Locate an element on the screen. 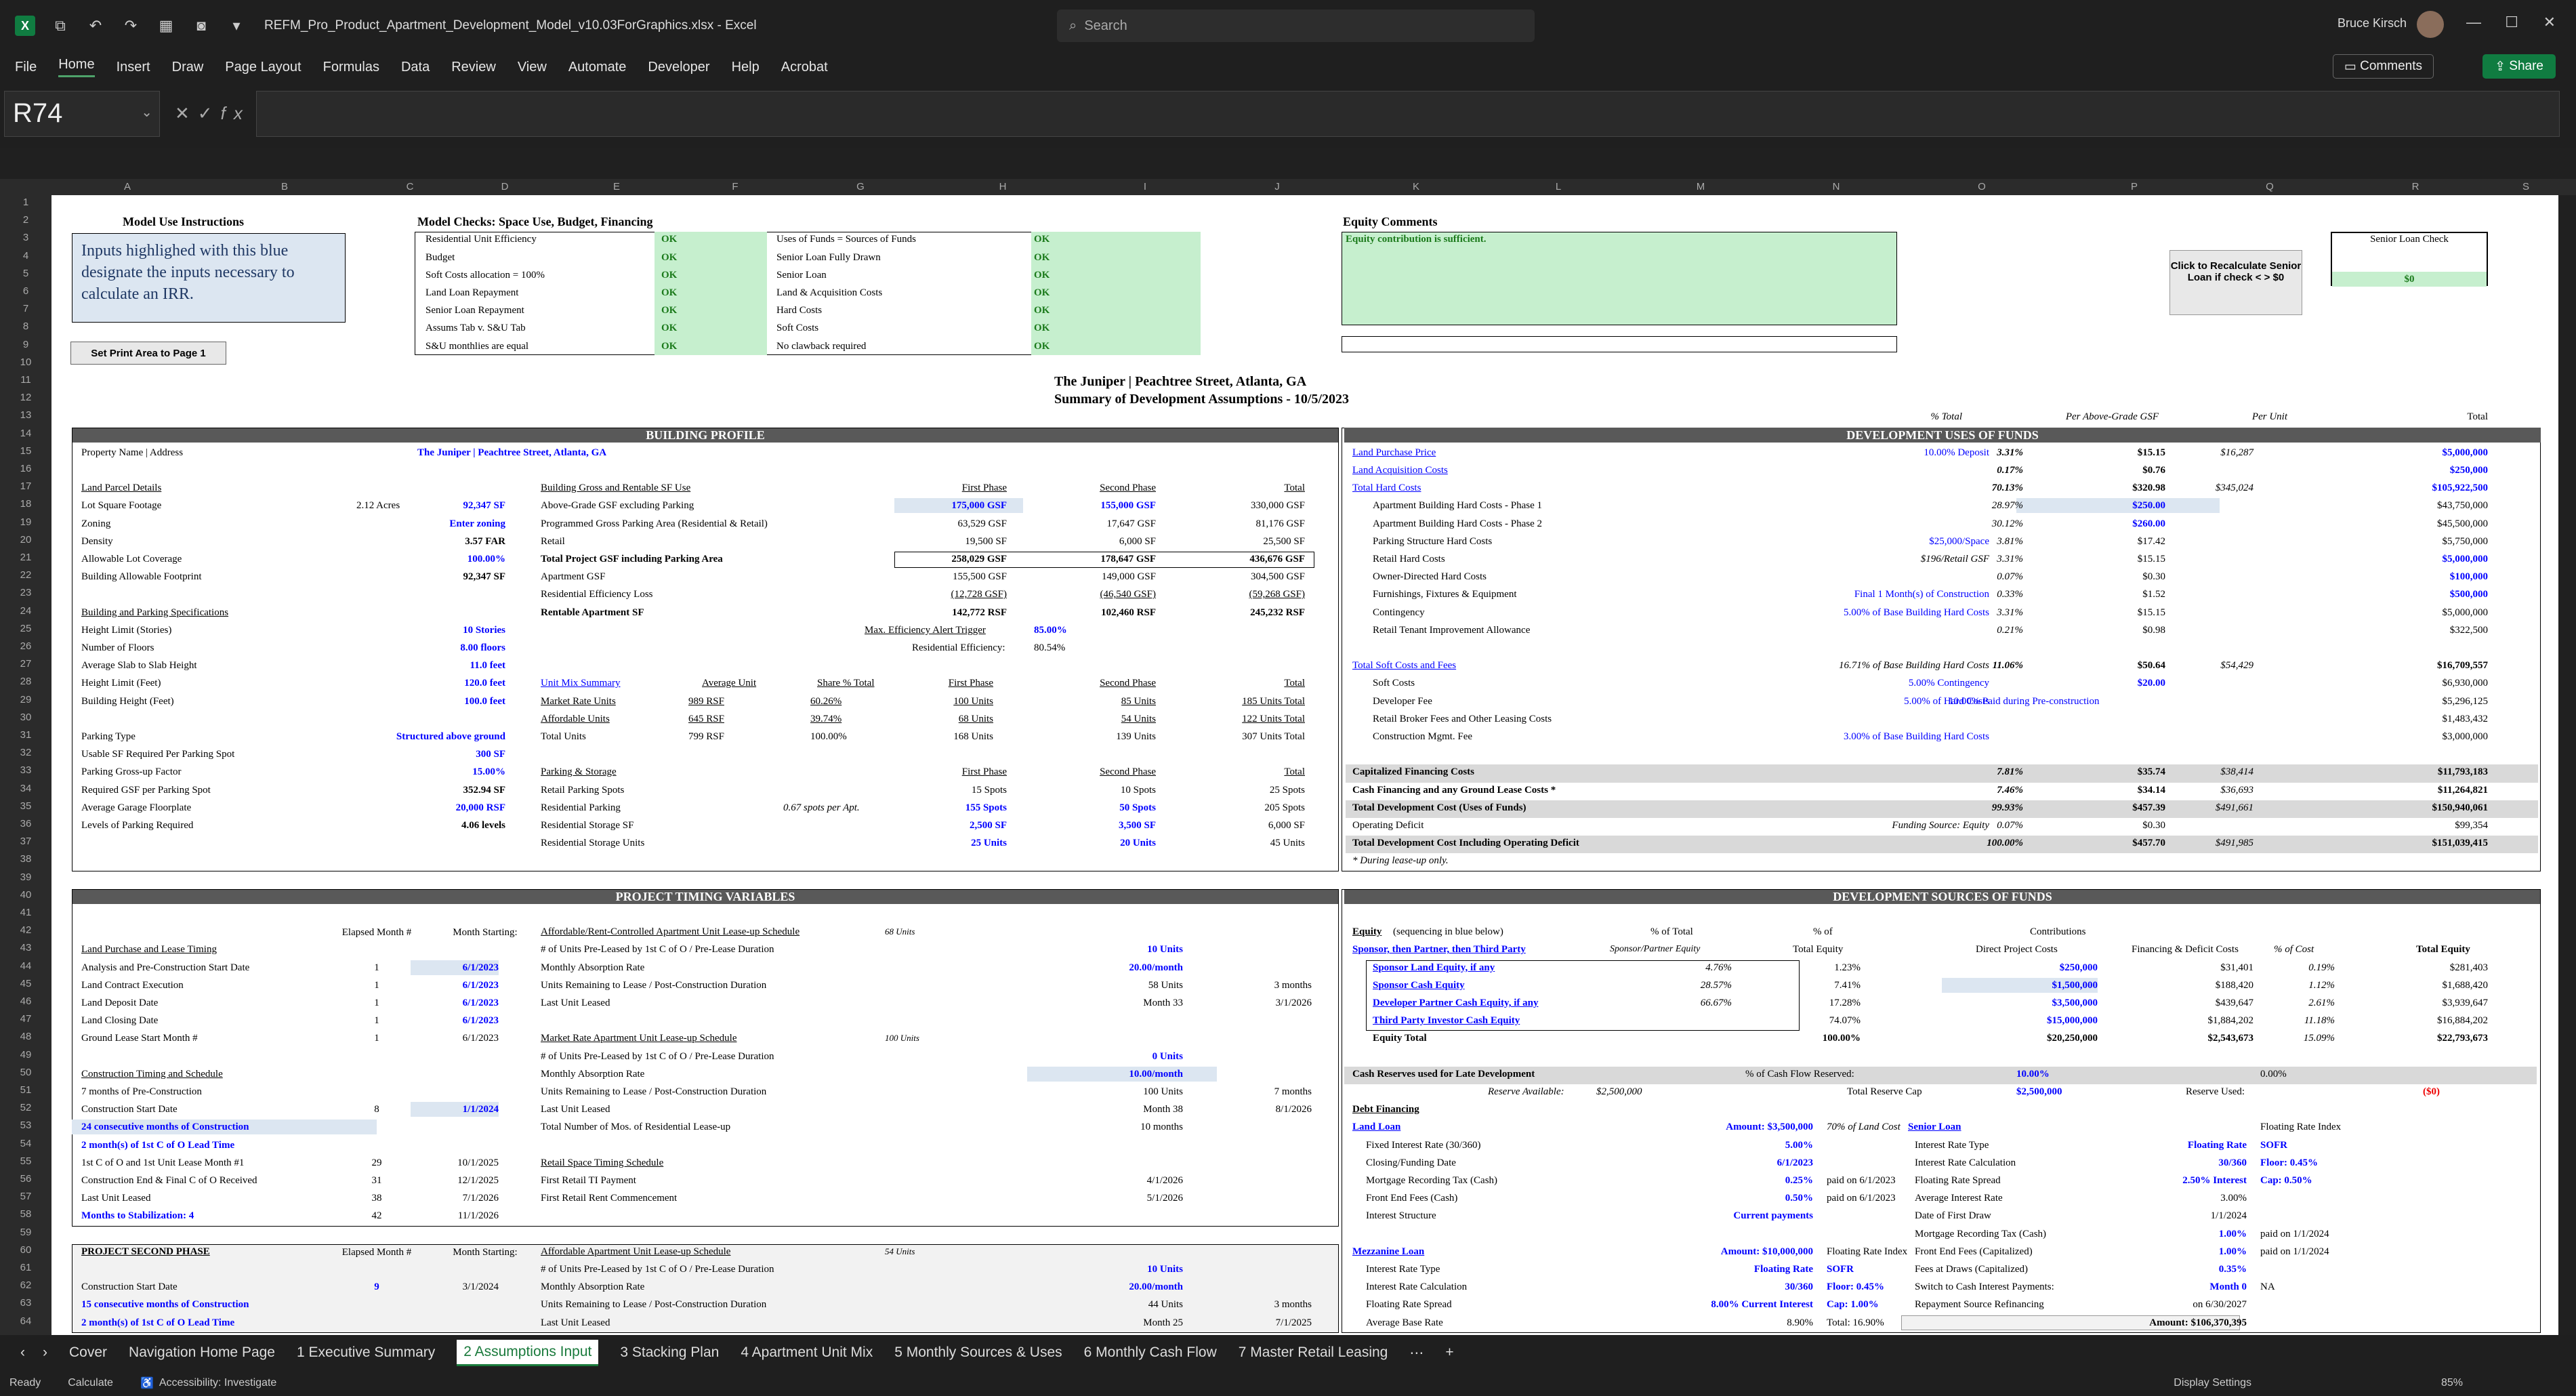  column-header: J is located at coordinates (1277, 186).